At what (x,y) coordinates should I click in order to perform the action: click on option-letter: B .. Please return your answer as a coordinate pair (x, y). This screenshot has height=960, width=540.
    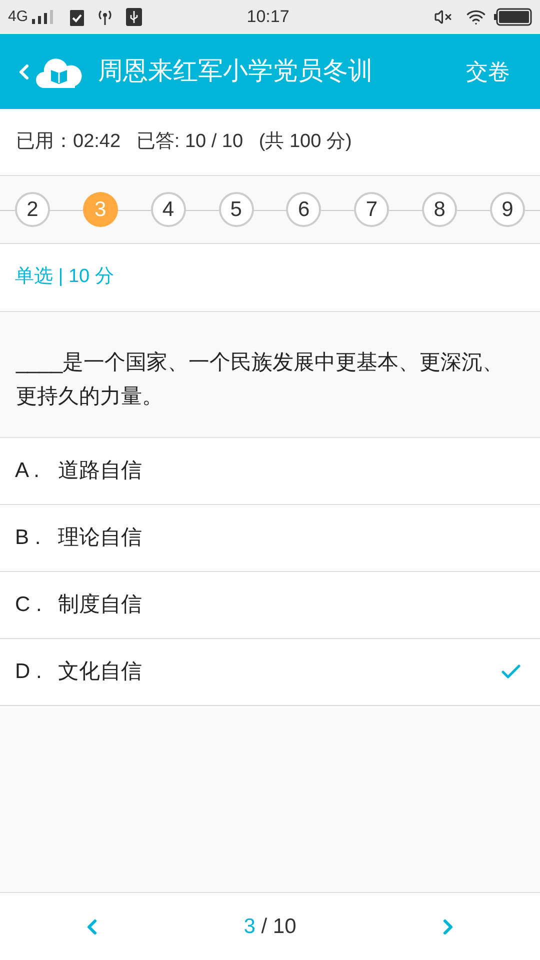
    Looking at the image, I should click on (28, 538).